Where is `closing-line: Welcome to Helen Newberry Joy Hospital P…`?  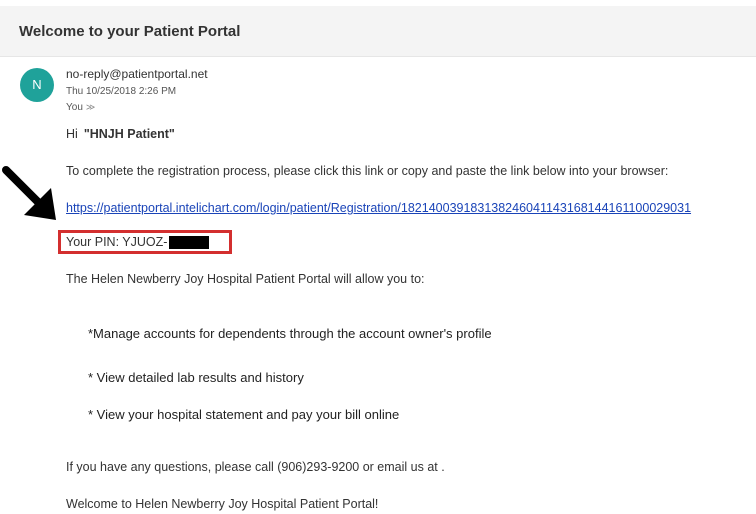 closing-line: Welcome to Helen Newberry Joy Hospital P… is located at coordinates (222, 504).